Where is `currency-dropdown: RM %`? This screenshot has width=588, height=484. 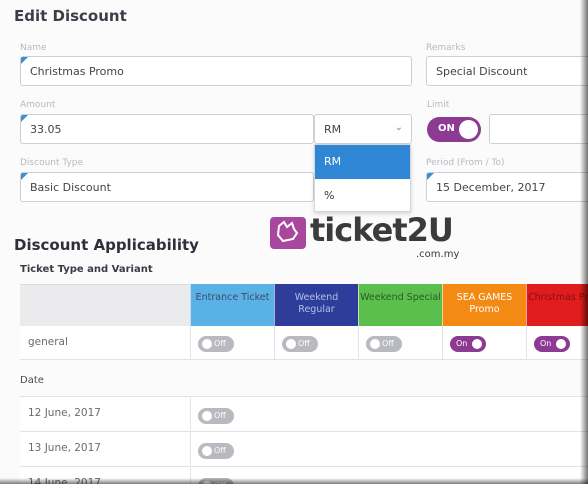
currency-dropdown: RM % is located at coordinates (362, 178).